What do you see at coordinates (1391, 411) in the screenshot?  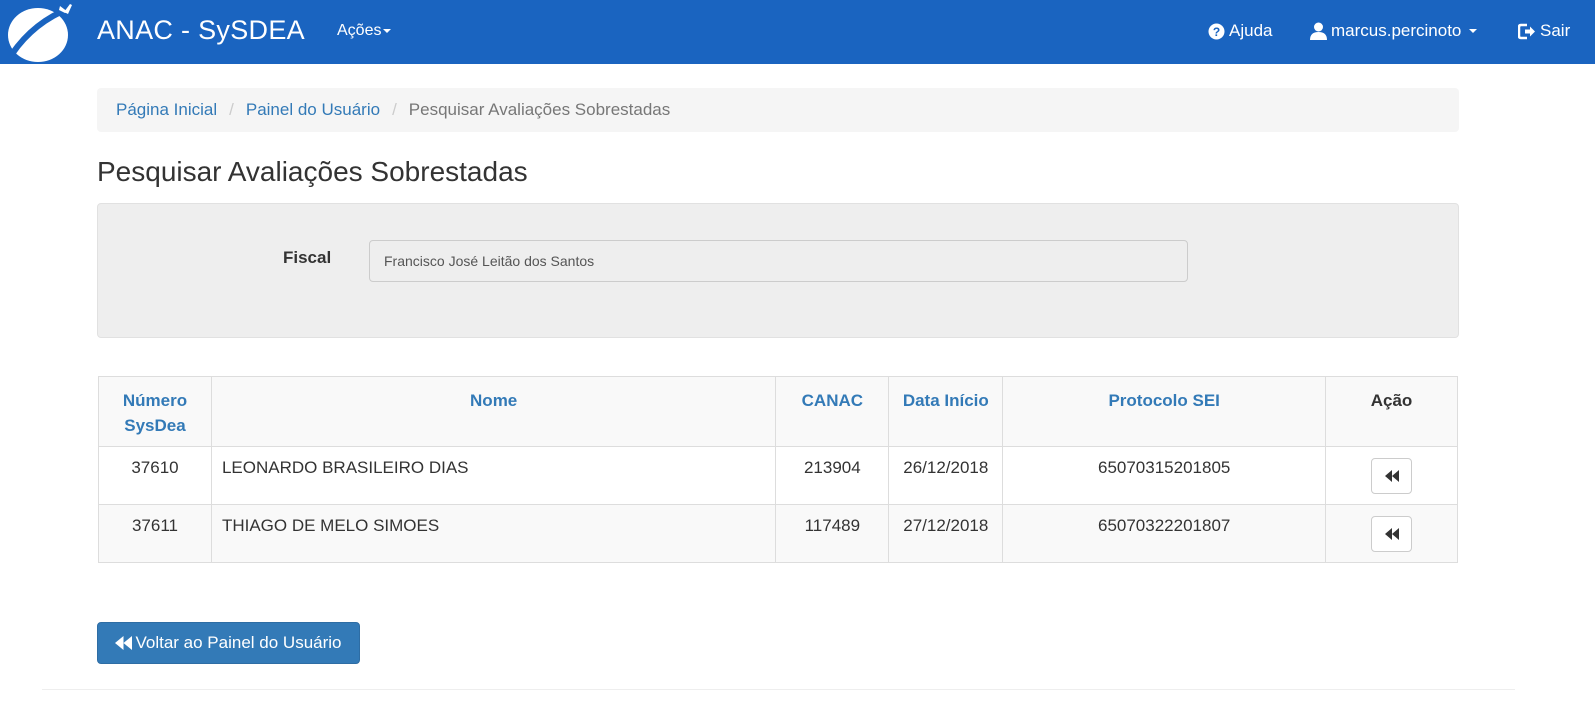 I see `column-header-acao: Ação` at bounding box center [1391, 411].